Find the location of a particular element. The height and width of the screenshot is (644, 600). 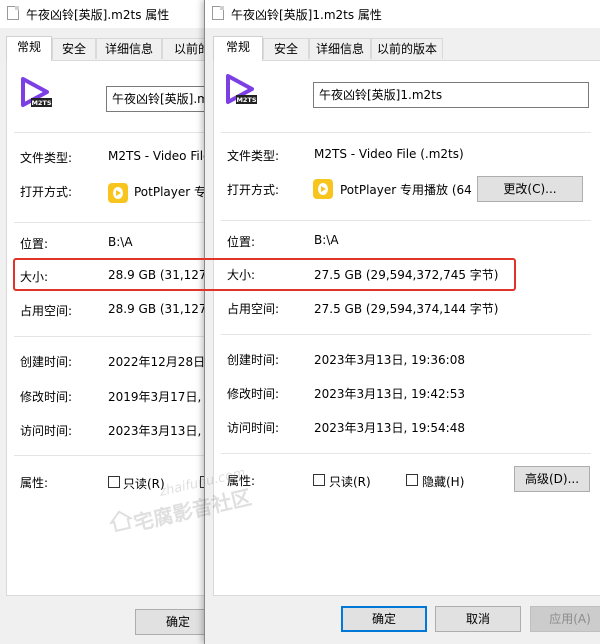

front-title-bar: 午夜凶铃[英版]1.m2ts 属性 is located at coordinates (402, 14).